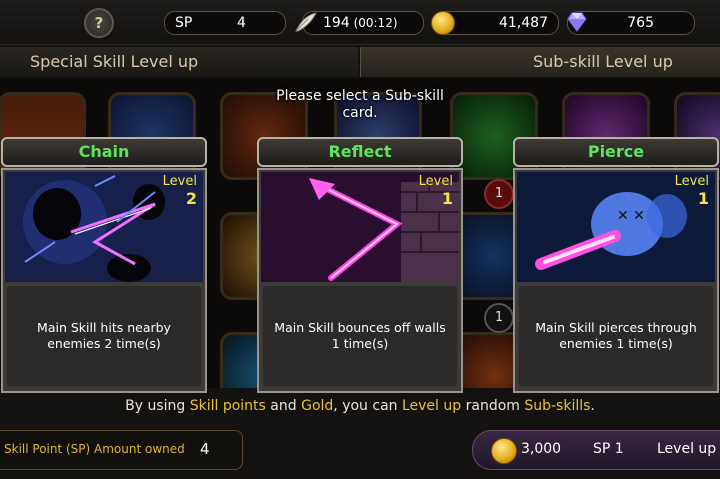 The height and width of the screenshot is (479, 720). I want to click on card-description: Main Skill hits nearby enemies 2 time(s), so click(104, 336).